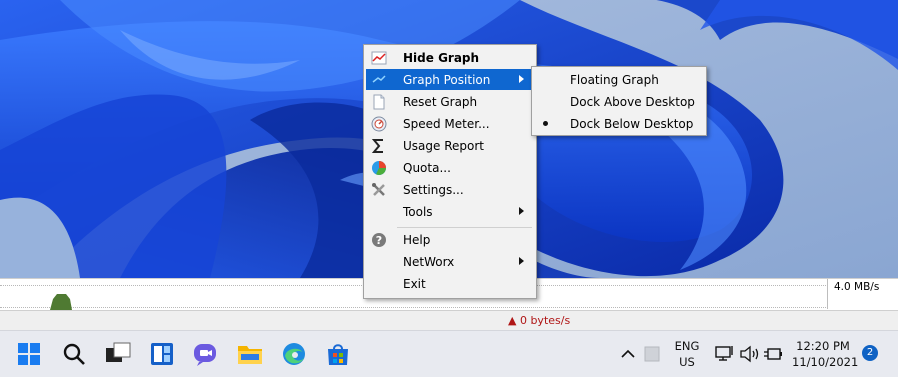 The width and height of the screenshot is (898, 377). I want to click on sigma-icon, so click(377, 146).